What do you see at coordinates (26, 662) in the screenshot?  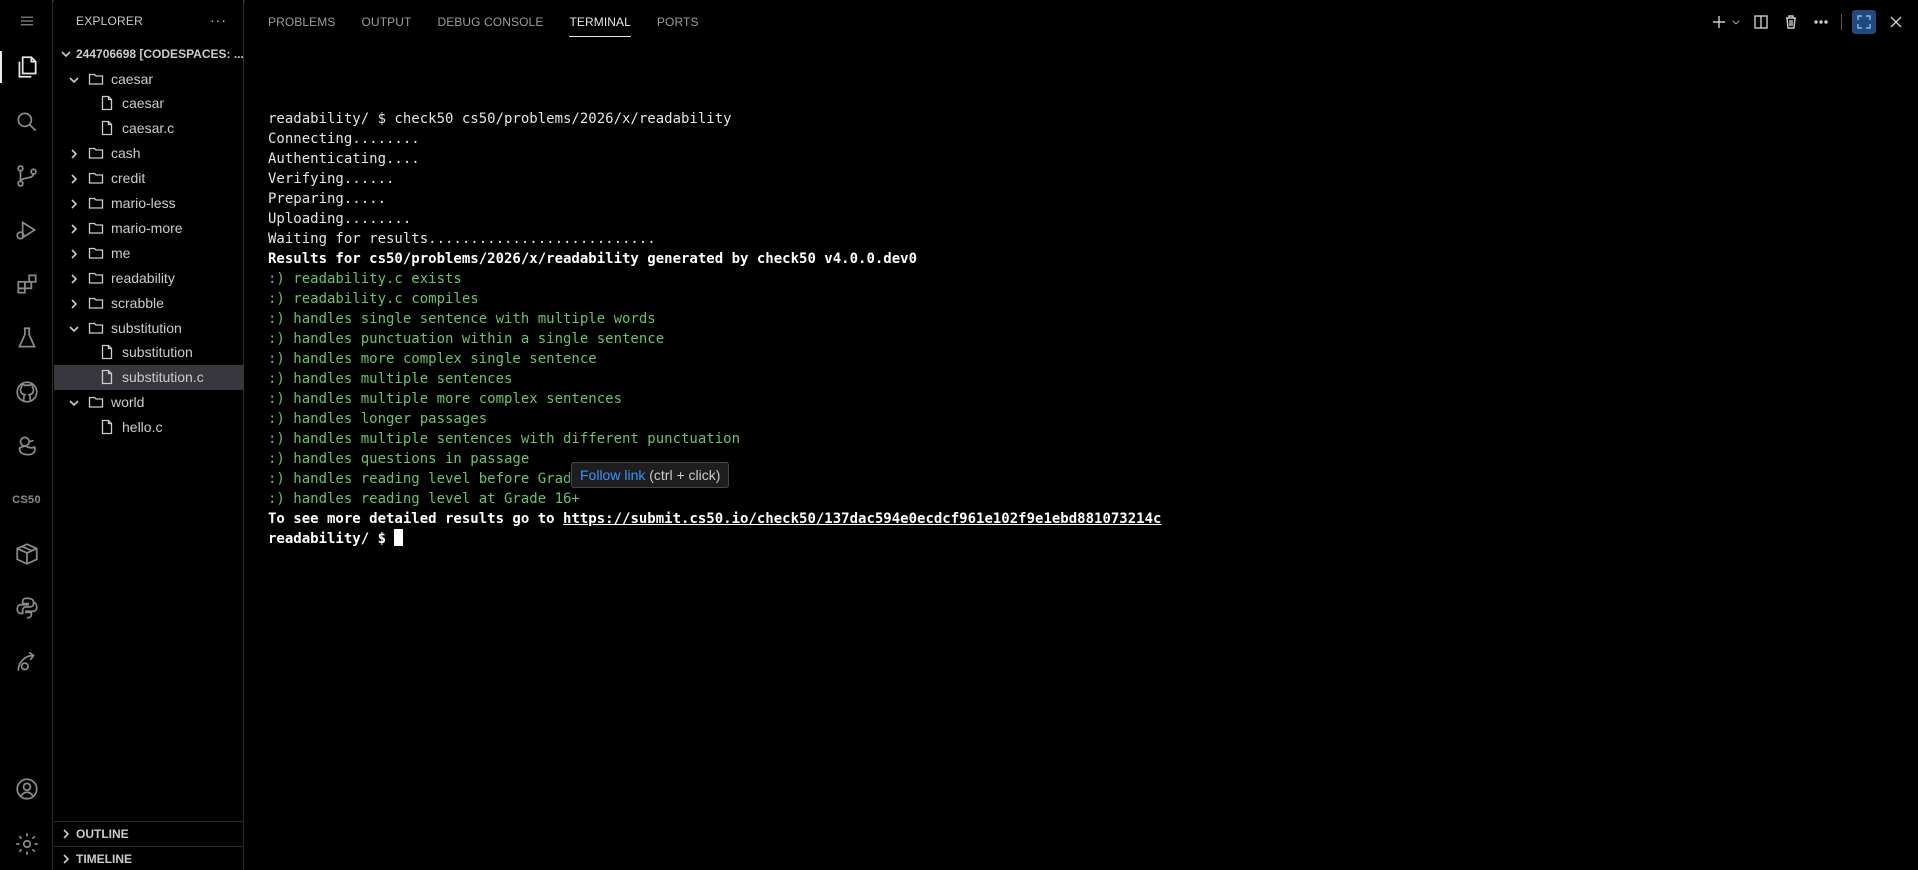 I see `remote-explorer-icon` at bounding box center [26, 662].